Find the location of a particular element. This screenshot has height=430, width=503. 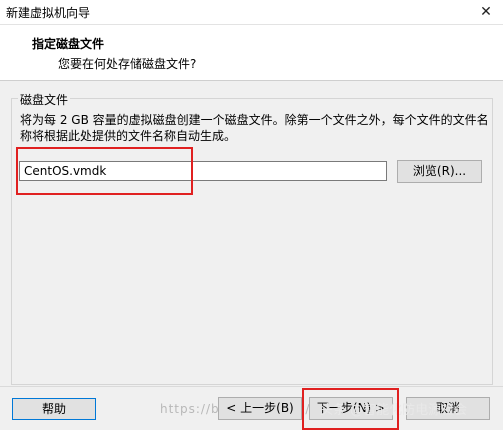

page-title: 指定磁盘文件 is located at coordinates (68, 44).